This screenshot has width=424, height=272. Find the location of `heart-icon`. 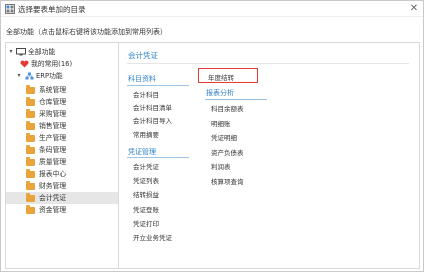

heart-icon is located at coordinates (24, 64).